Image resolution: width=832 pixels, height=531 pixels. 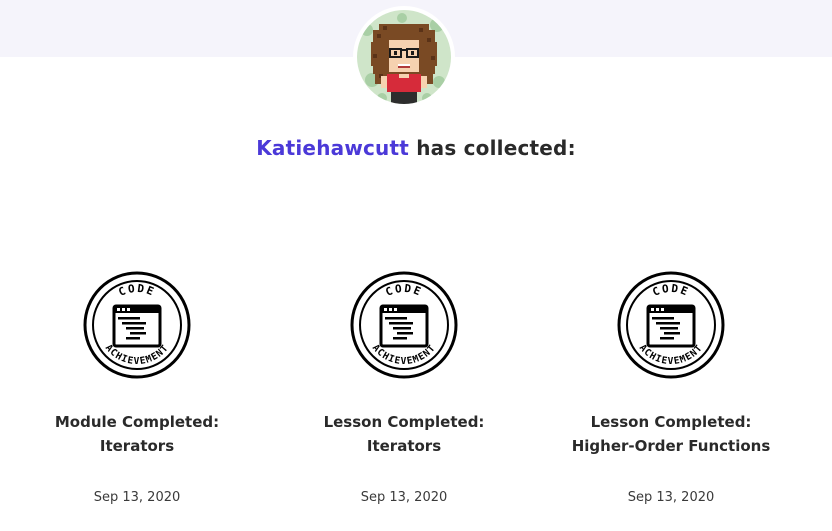 What do you see at coordinates (492, 148) in the screenshot?
I see `collected-suffix: has collected:` at bounding box center [492, 148].